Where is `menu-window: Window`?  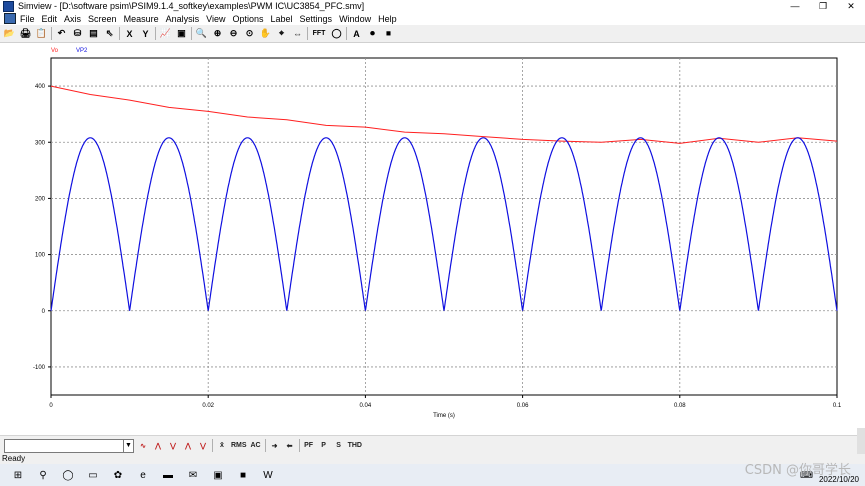 menu-window: Window is located at coordinates (355, 19).